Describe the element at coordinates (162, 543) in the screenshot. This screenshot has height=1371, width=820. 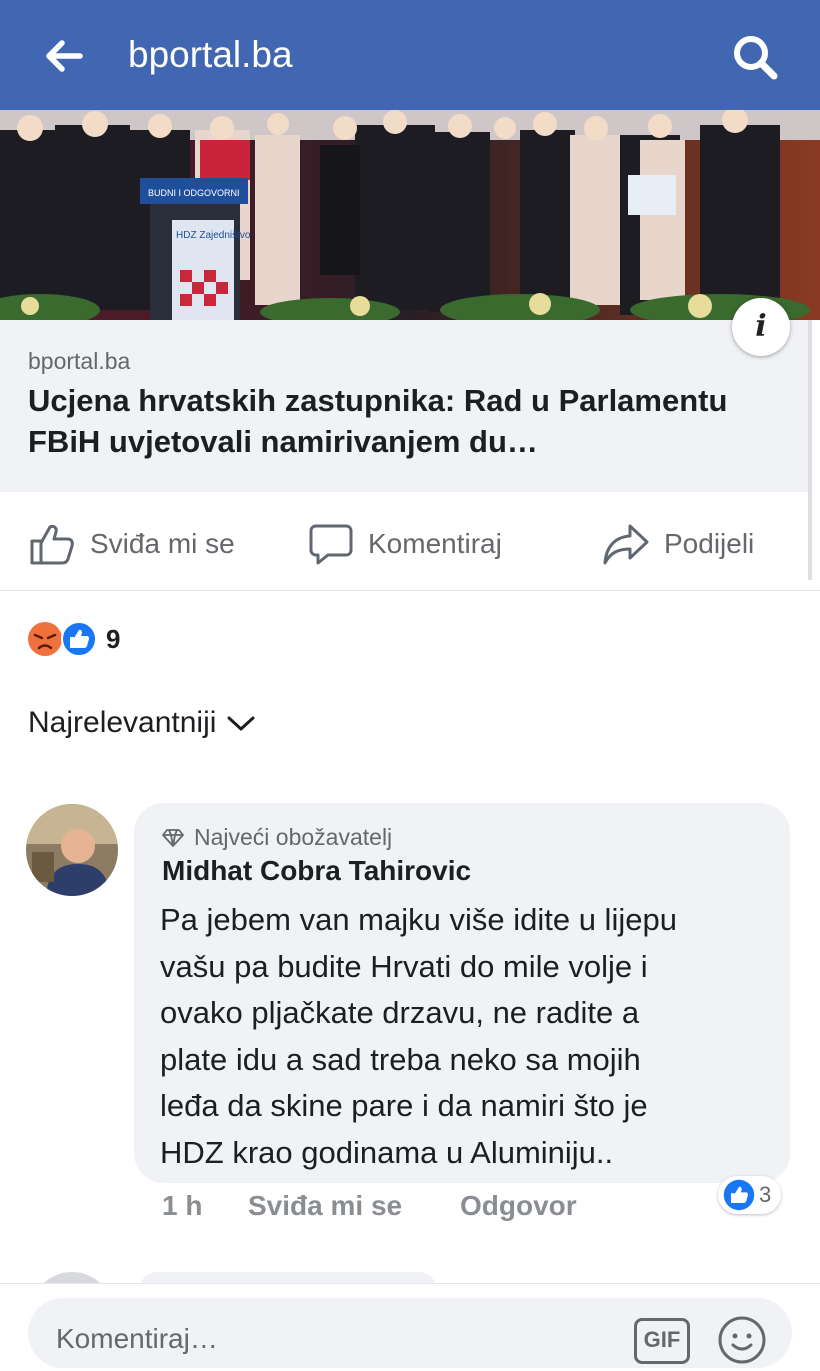
I see `like-label: Sviđa mi se` at that location.